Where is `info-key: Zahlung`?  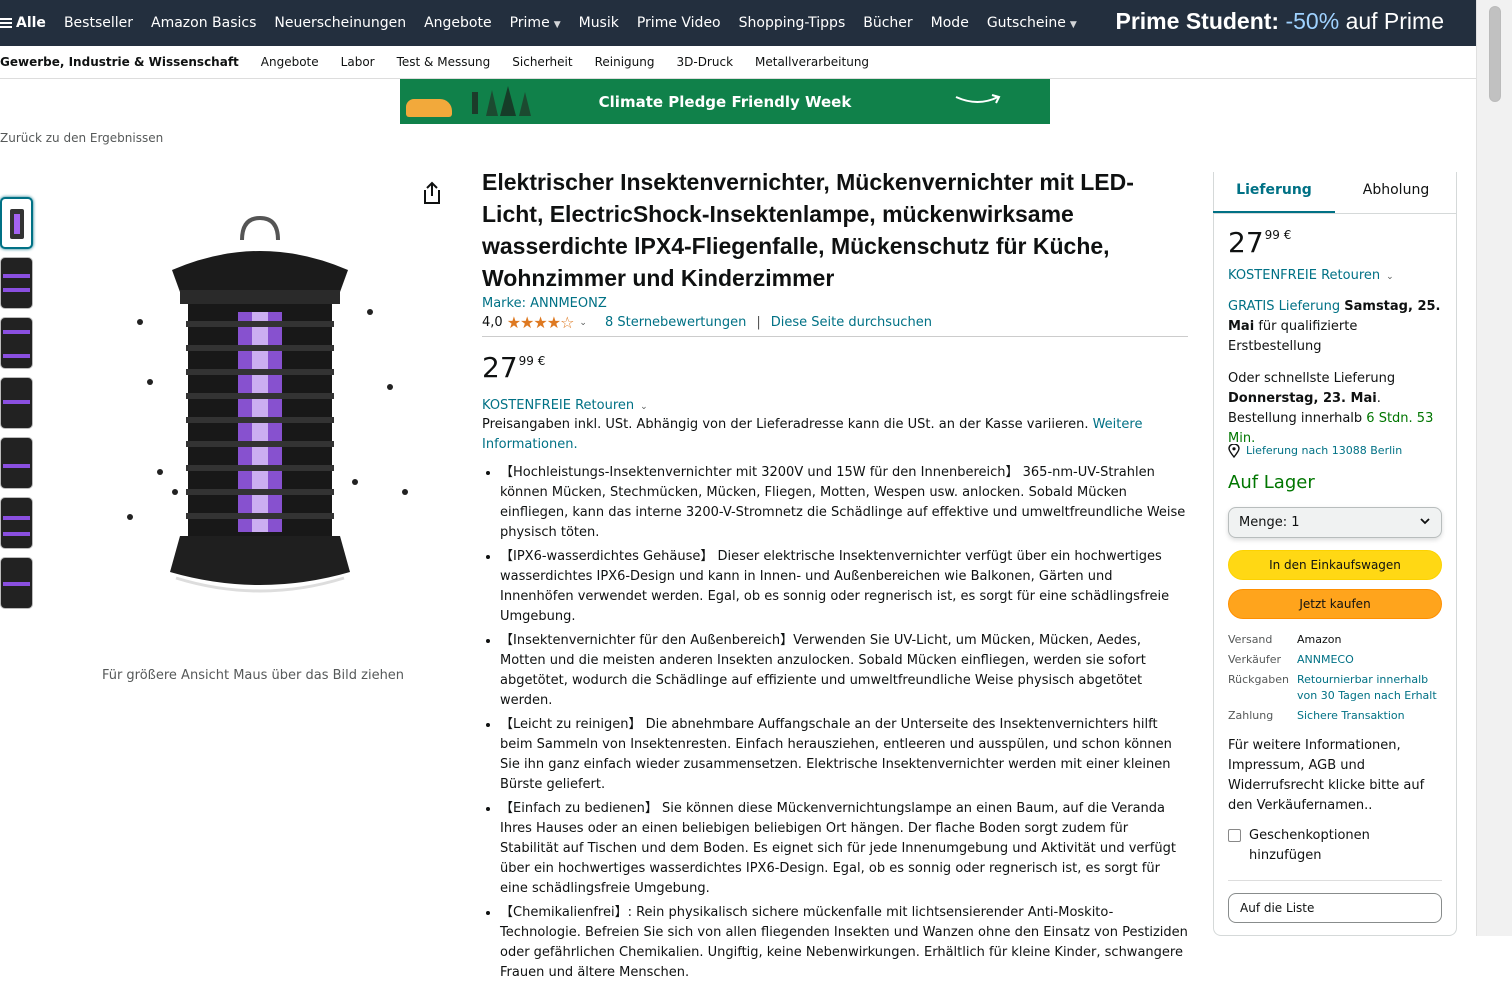 info-key: Zahlung is located at coordinates (1251, 715).